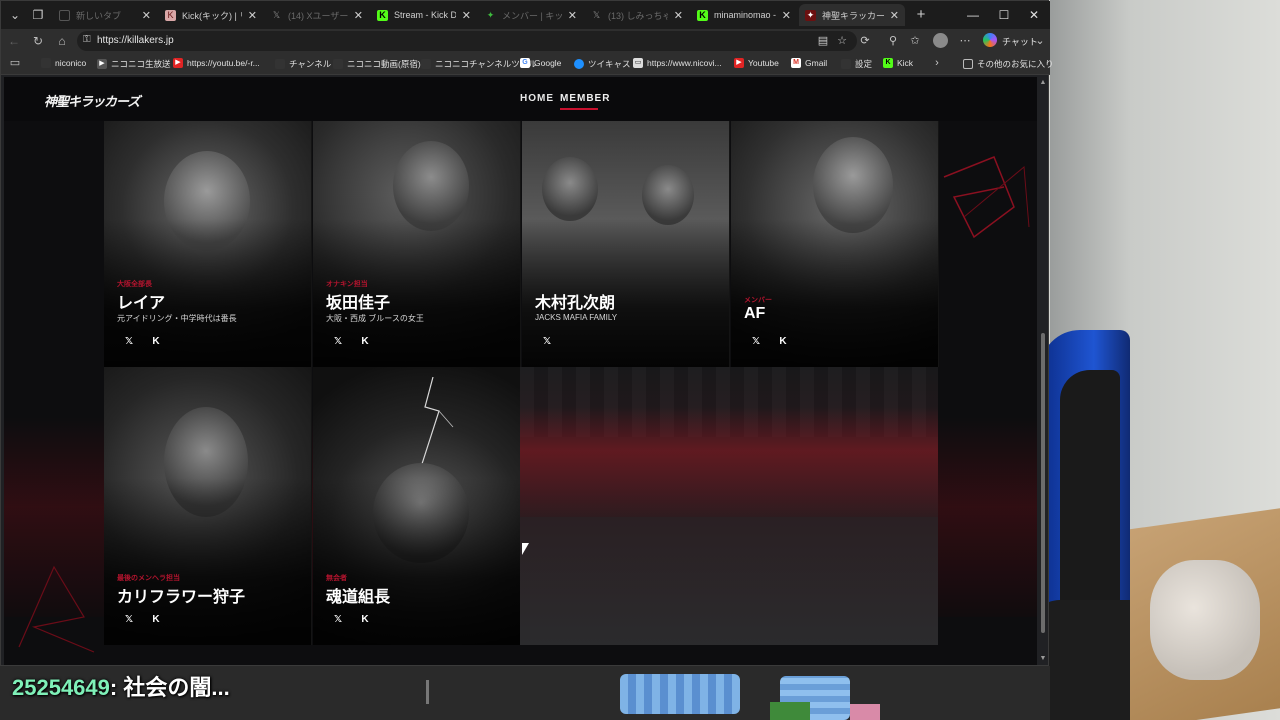 Image resolution: width=1280 pixels, height=720 pixels. What do you see at coordinates (1008, 64) in the screenshot?
I see `other-favorites-folder: その他のお気に入り` at bounding box center [1008, 64].